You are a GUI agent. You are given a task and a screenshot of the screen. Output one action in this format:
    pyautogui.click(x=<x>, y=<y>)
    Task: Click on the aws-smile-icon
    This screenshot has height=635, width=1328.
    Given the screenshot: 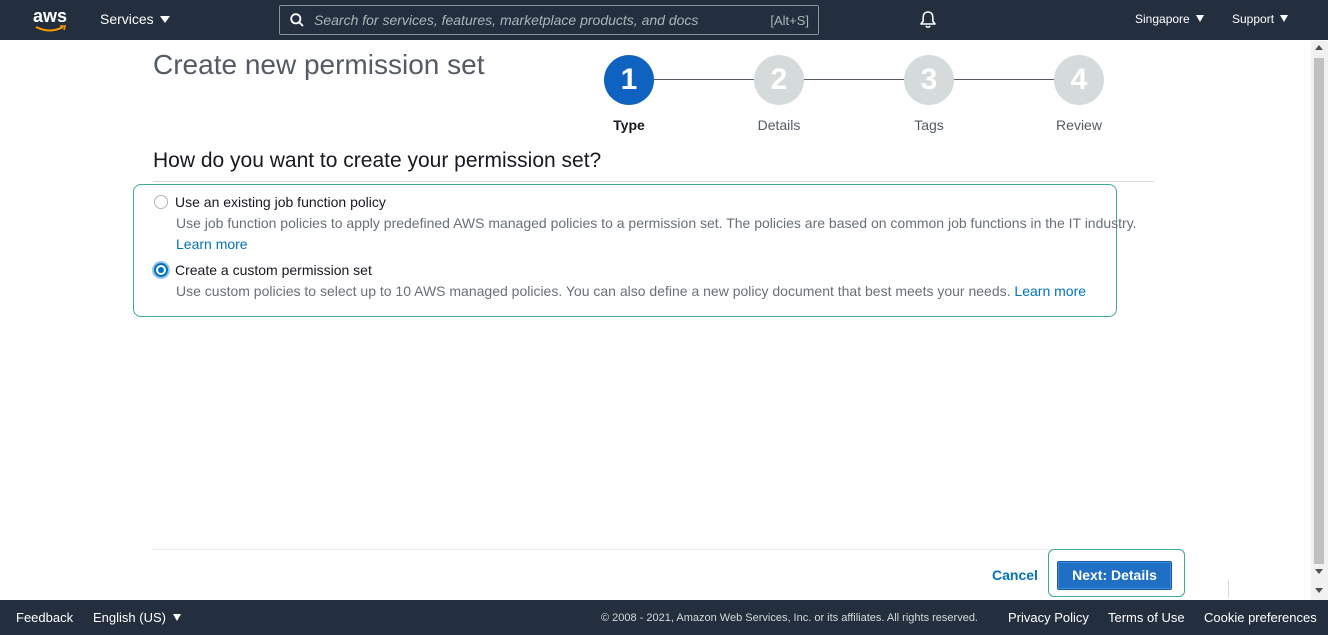 What is the action you would take?
    pyautogui.click(x=51, y=28)
    